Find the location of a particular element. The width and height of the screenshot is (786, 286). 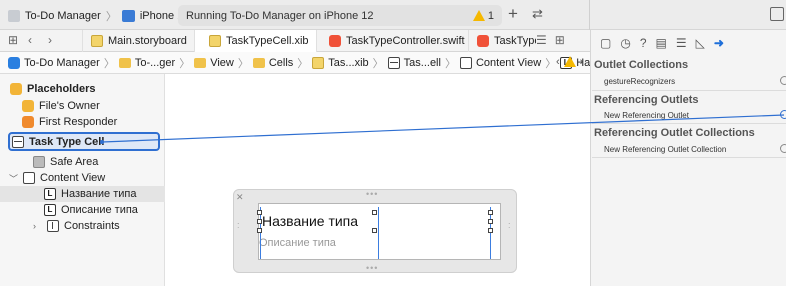

gesture-recognizers-outlet: gestureRecognizers is located at coordinates (640, 81).